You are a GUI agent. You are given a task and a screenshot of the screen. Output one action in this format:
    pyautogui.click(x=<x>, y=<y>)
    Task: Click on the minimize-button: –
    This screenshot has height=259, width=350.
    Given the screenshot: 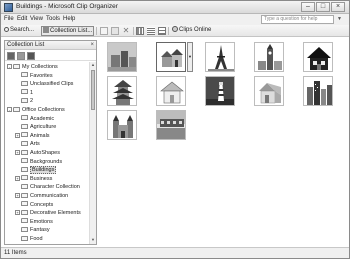 What is the action you would take?
    pyautogui.click(x=308, y=7)
    